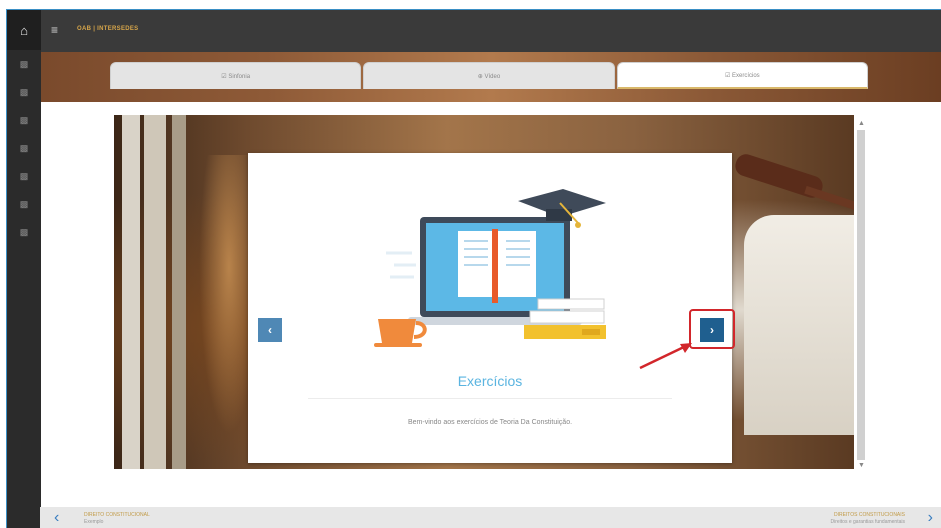  I want to click on rail-item-7-icon: ▩, so click(24, 232).